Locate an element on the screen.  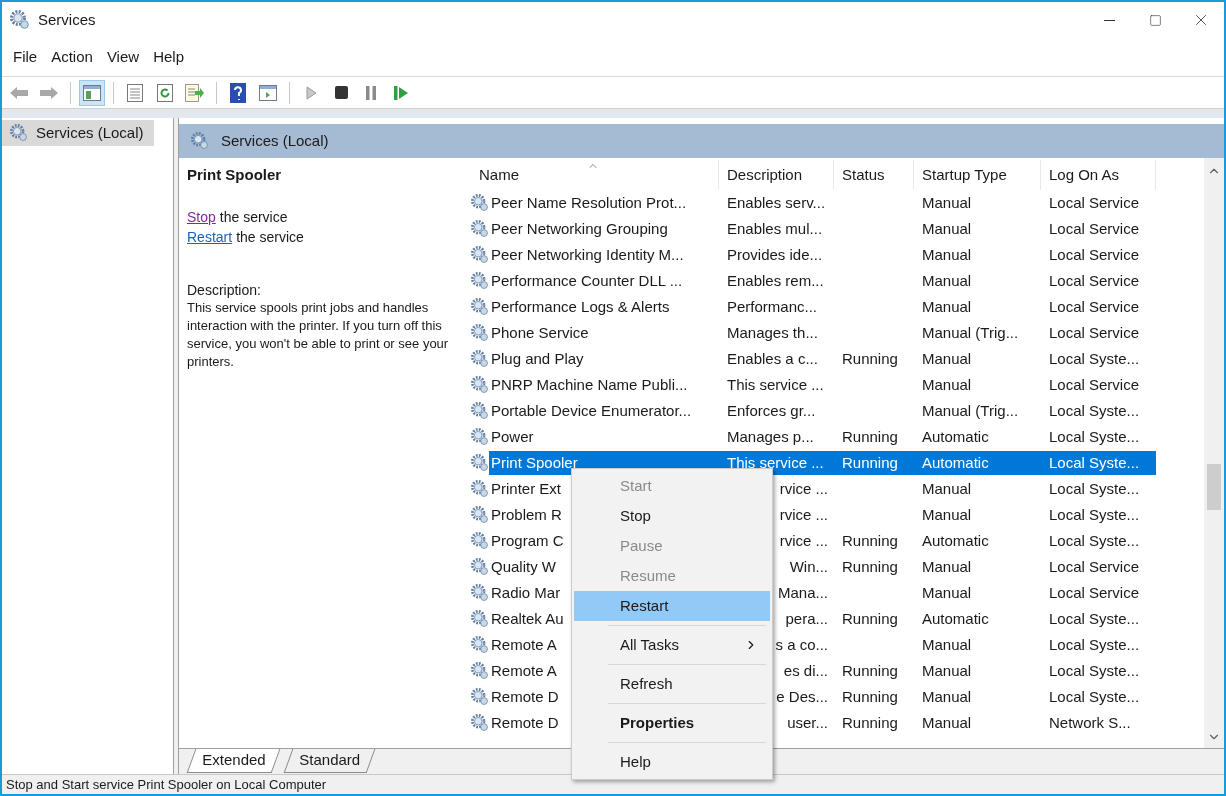
menu-item: File is located at coordinates (25, 57).